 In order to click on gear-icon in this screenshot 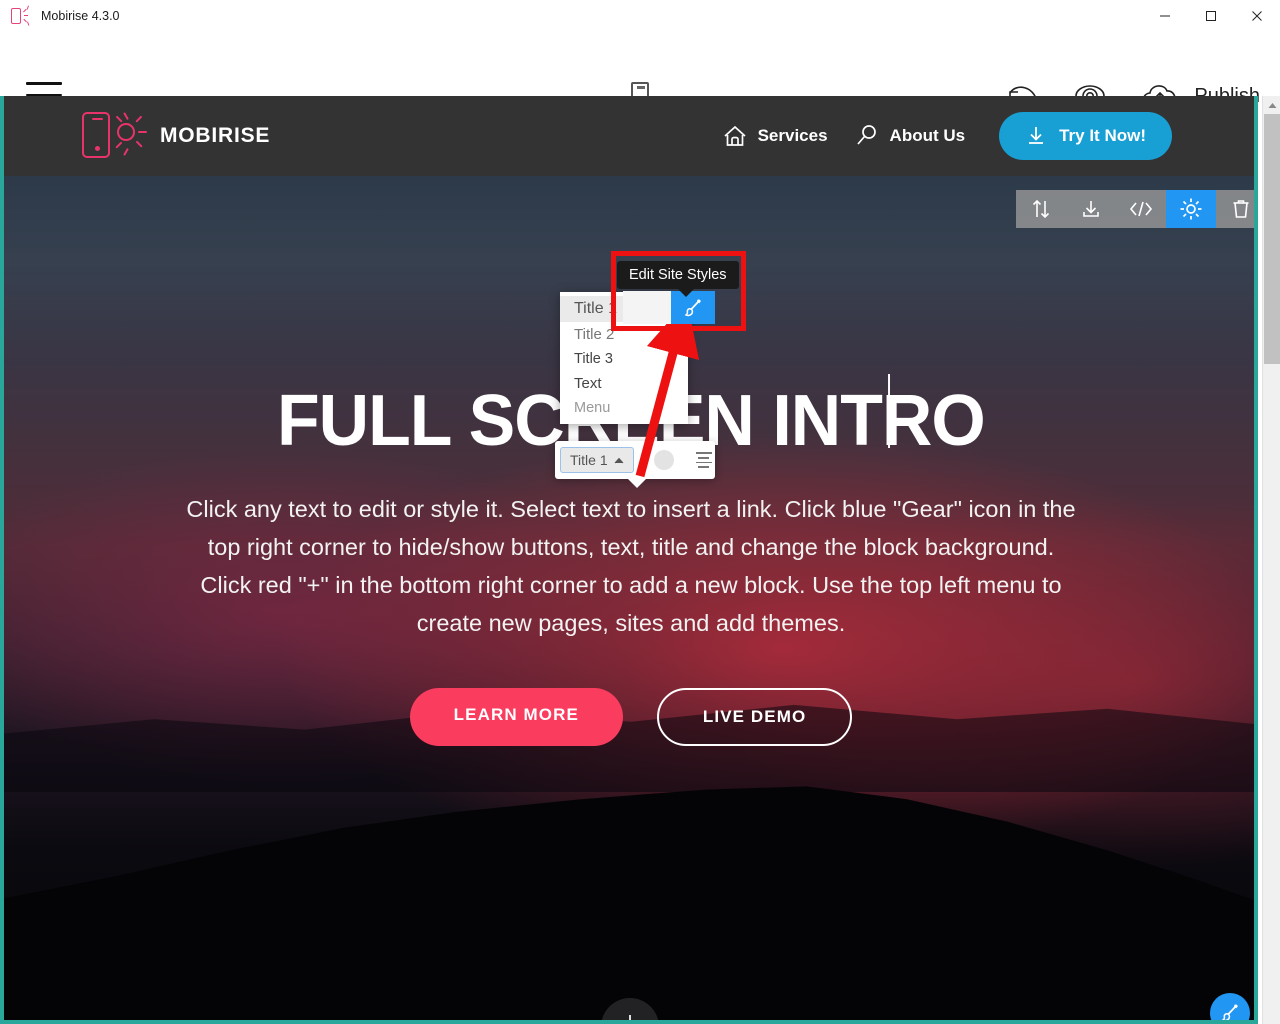, I will do `click(1191, 209)`.